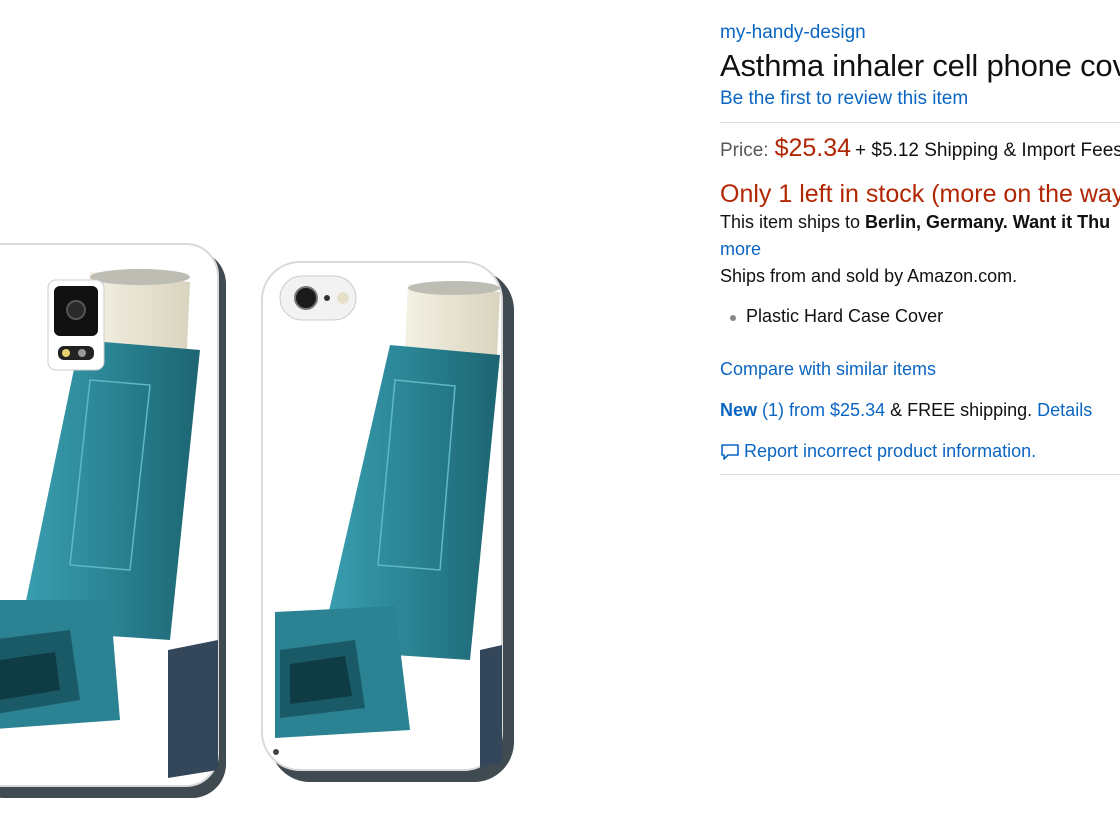  I want to click on new-offers-count-link: (1) from $25.34, so click(823, 410).